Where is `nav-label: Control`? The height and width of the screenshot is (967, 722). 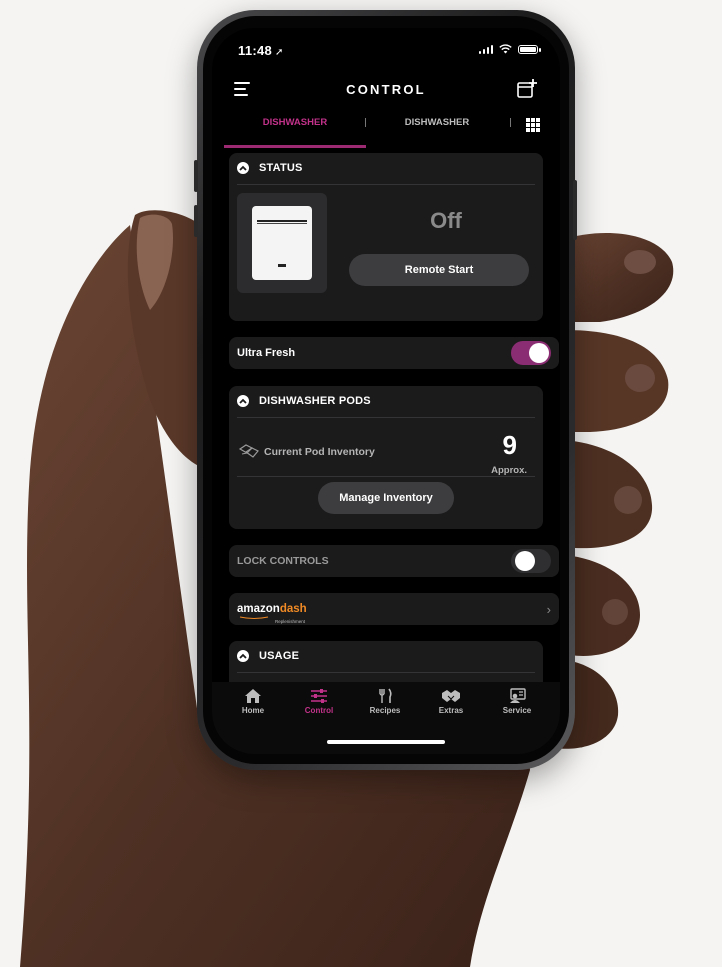
nav-label: Control is located at coordinates (319, 710).